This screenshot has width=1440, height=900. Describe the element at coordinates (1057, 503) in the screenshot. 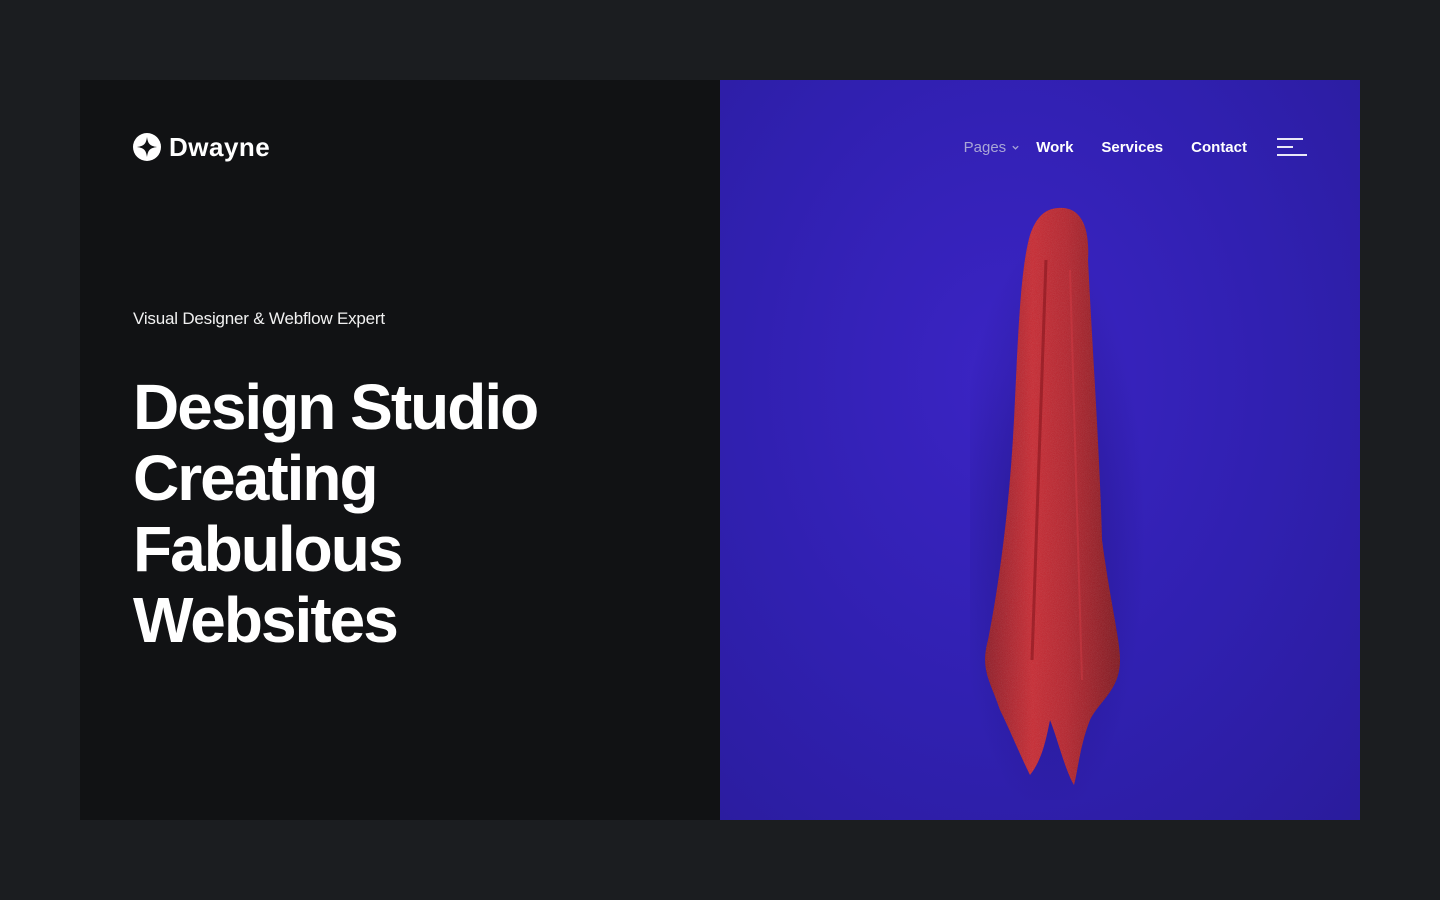

I see `red-towel-image` at that location.